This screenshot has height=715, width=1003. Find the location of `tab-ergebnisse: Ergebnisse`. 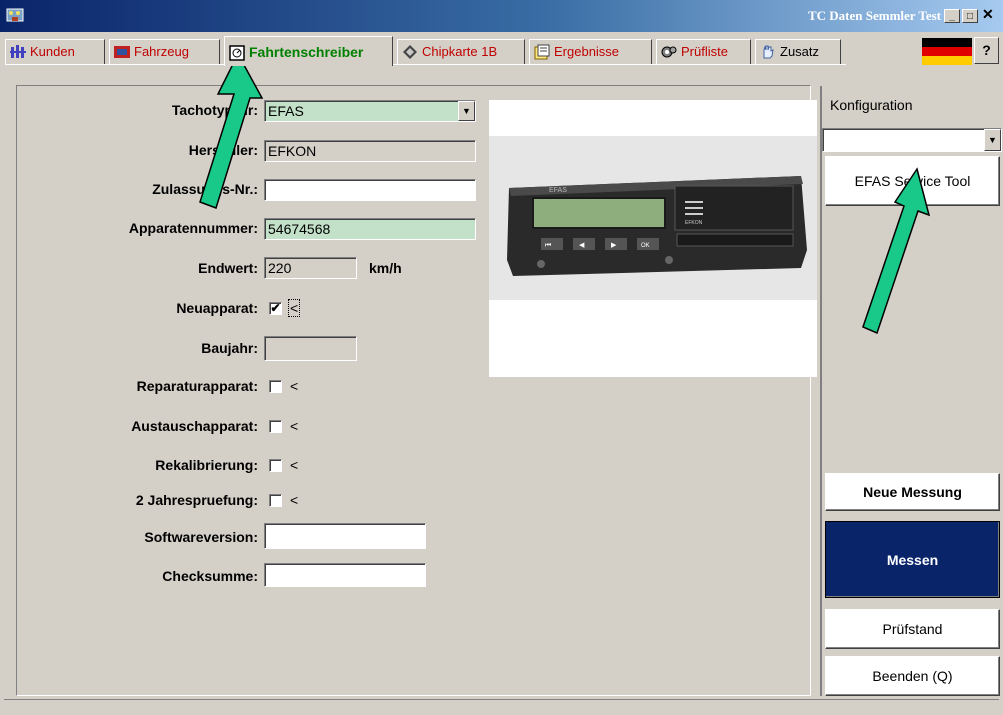

tab-ergebnisse: Ergebnisse is located at coordinates (590, 51).